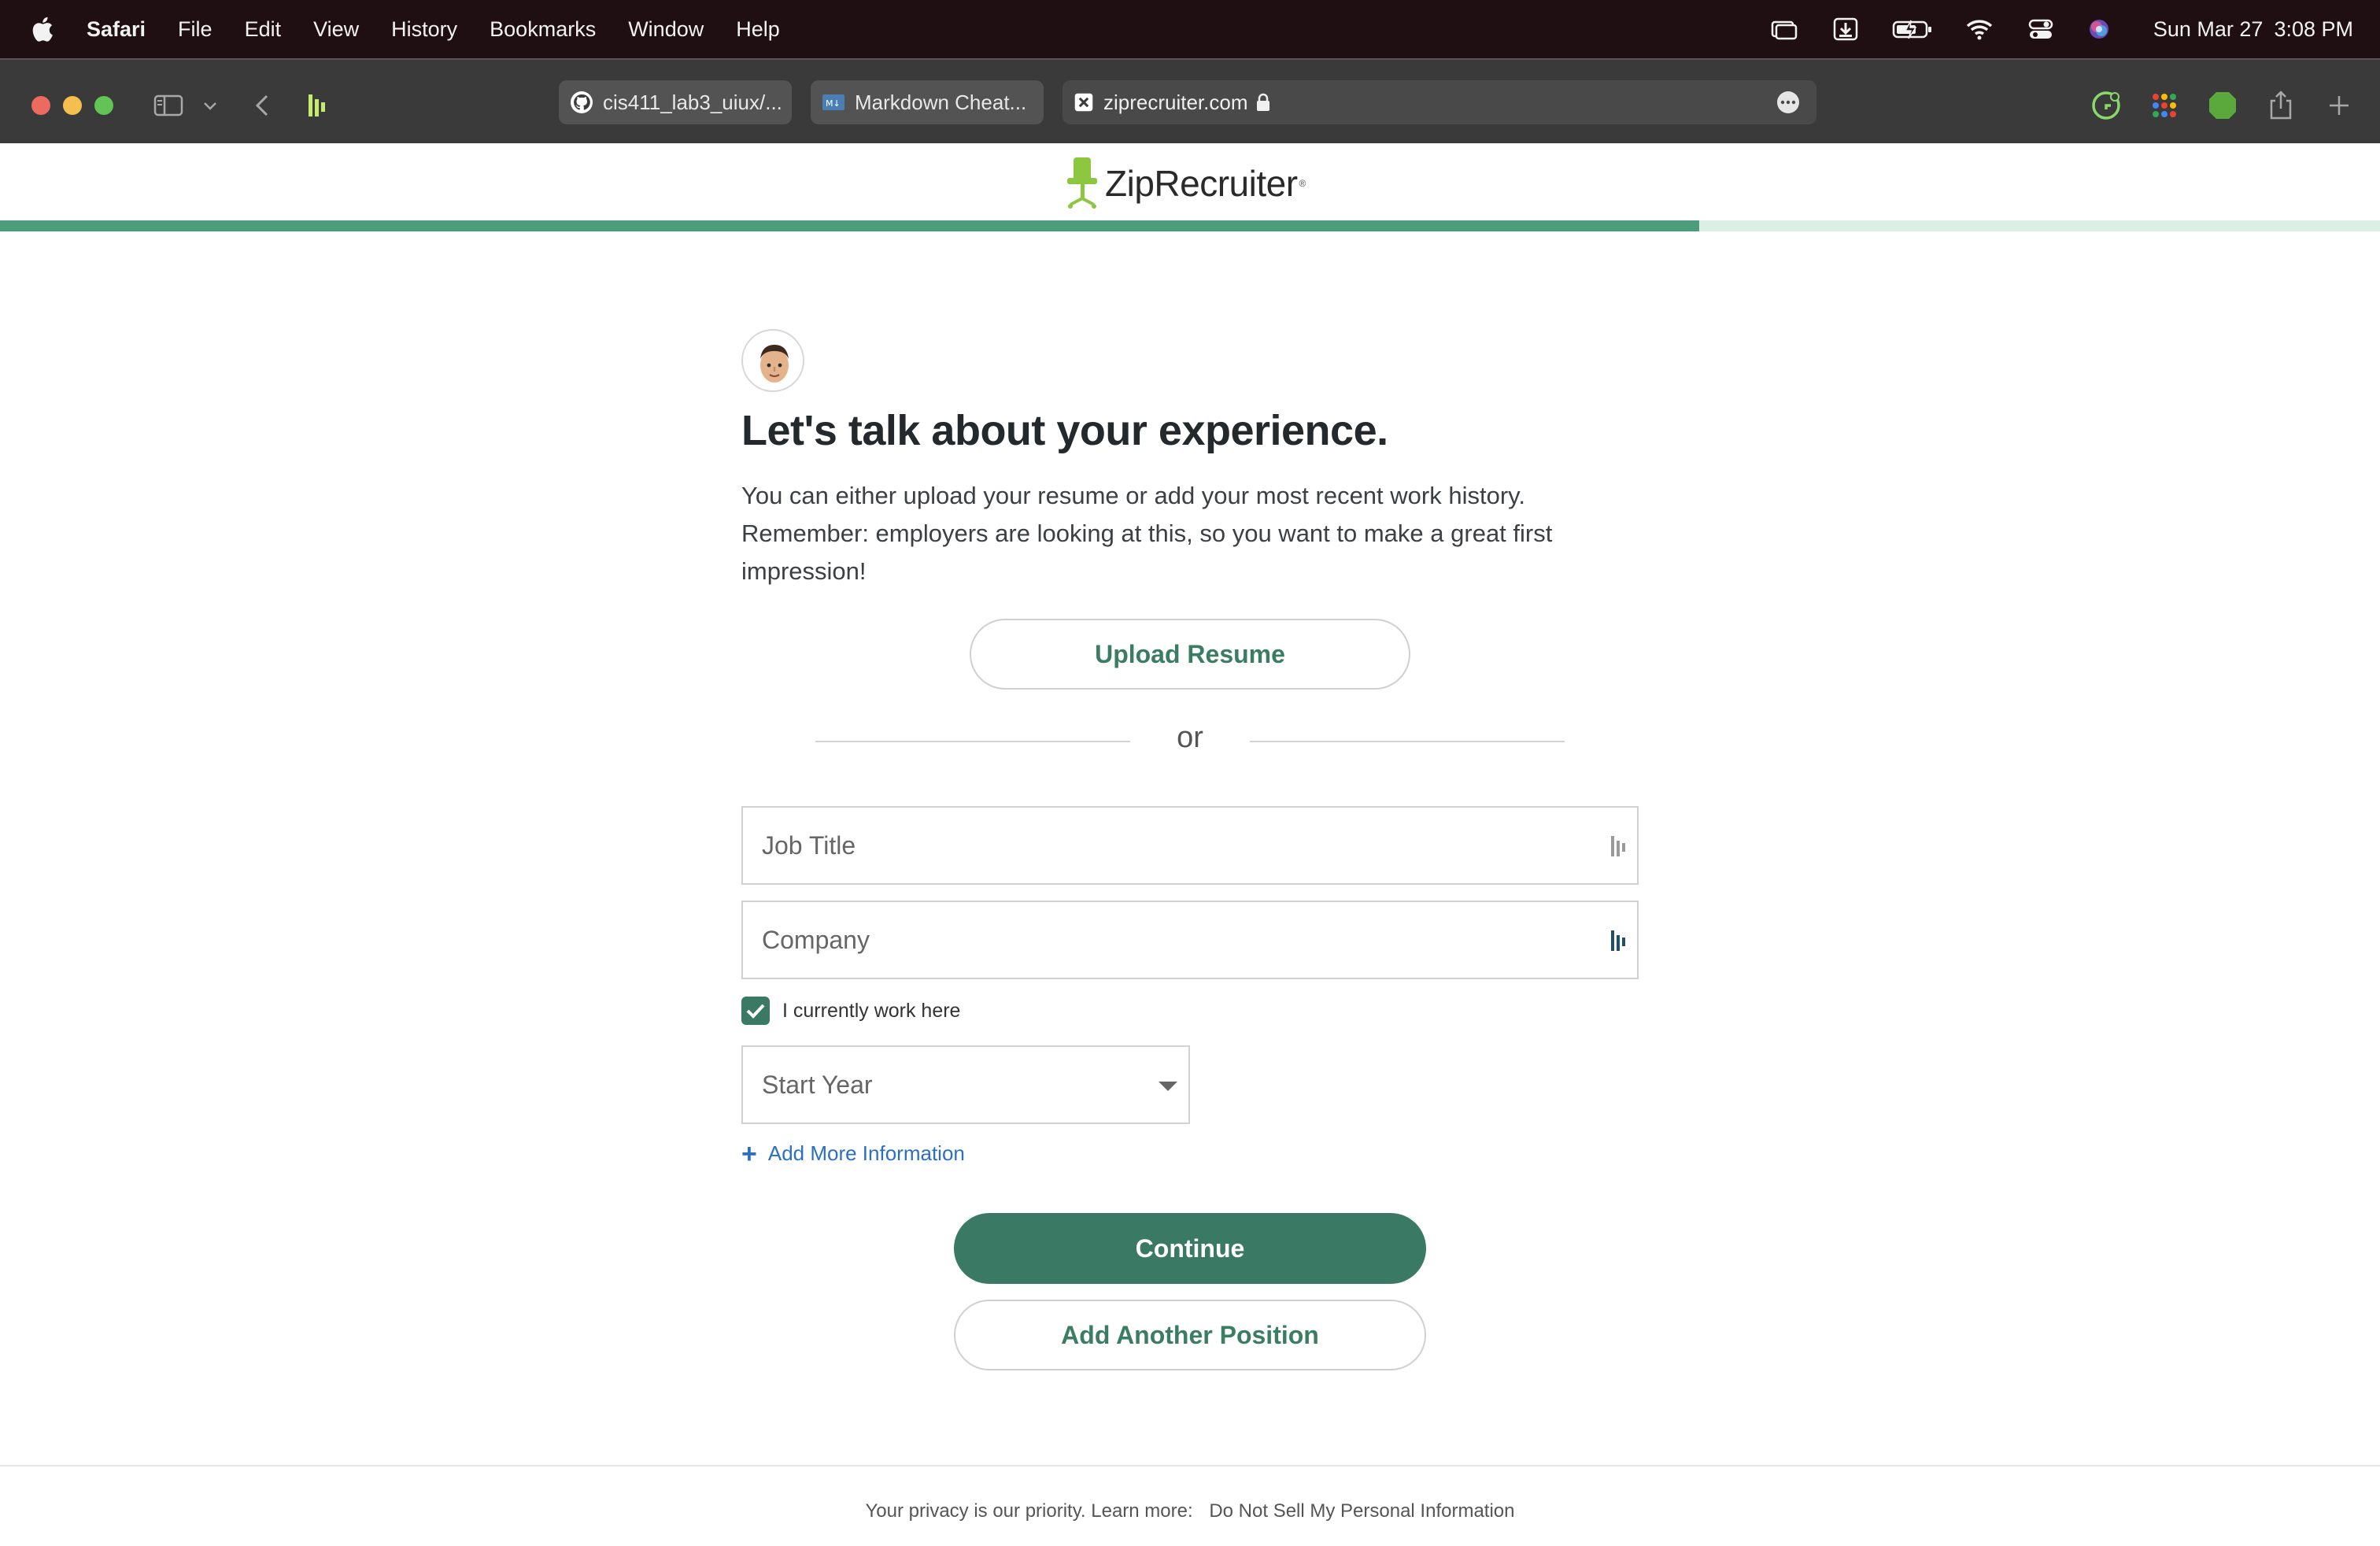 Image resolution: width=2380 pixels, height=1546 pixels. I want to click on menu-window: Window, so click(666, 29).